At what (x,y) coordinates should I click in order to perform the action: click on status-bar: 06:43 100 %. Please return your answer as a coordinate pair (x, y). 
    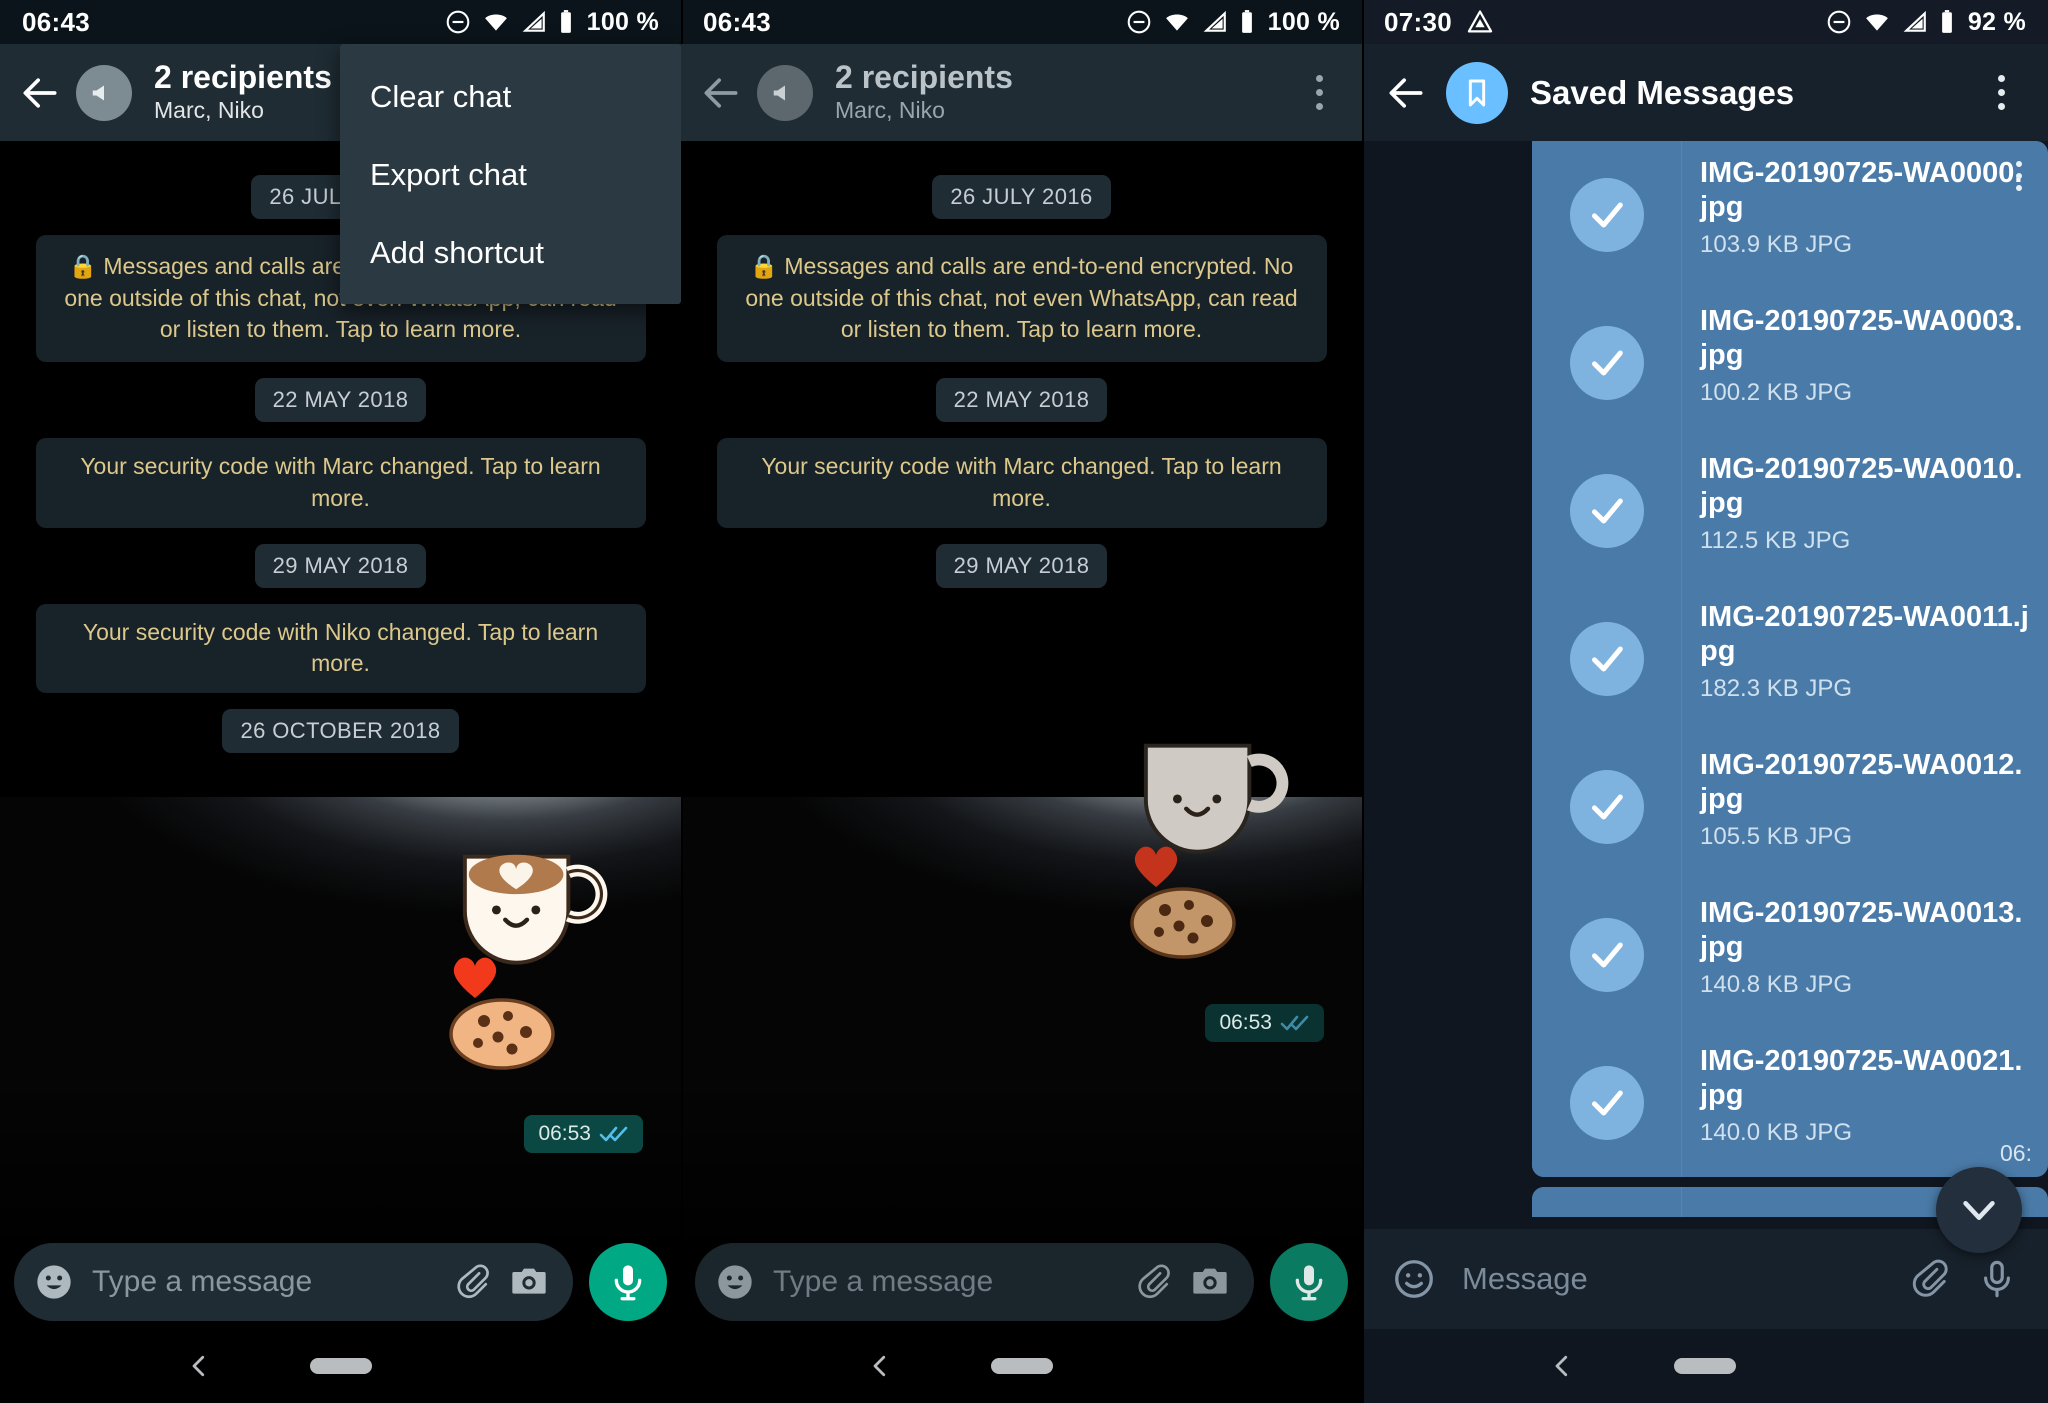
    Looking at the image, I should click on (1021, 22).